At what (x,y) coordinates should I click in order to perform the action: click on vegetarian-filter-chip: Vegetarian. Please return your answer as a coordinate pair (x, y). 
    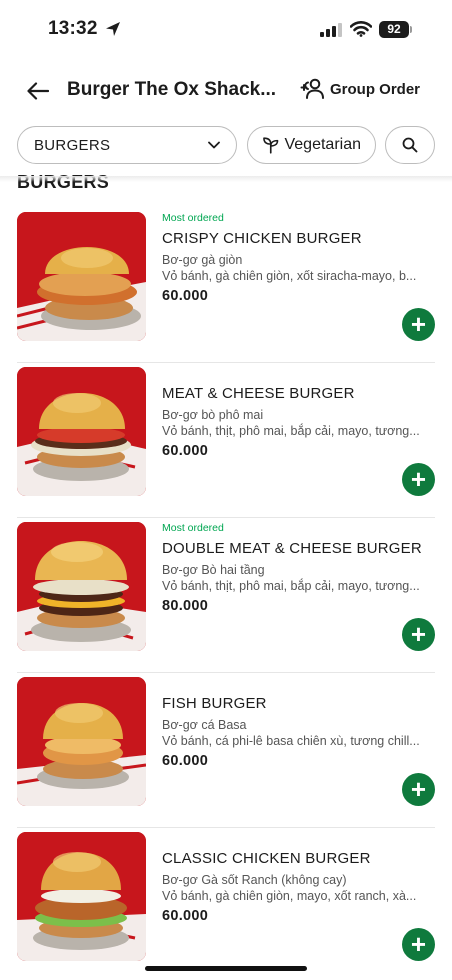
    Looking at the image, I should click on (311, 145).